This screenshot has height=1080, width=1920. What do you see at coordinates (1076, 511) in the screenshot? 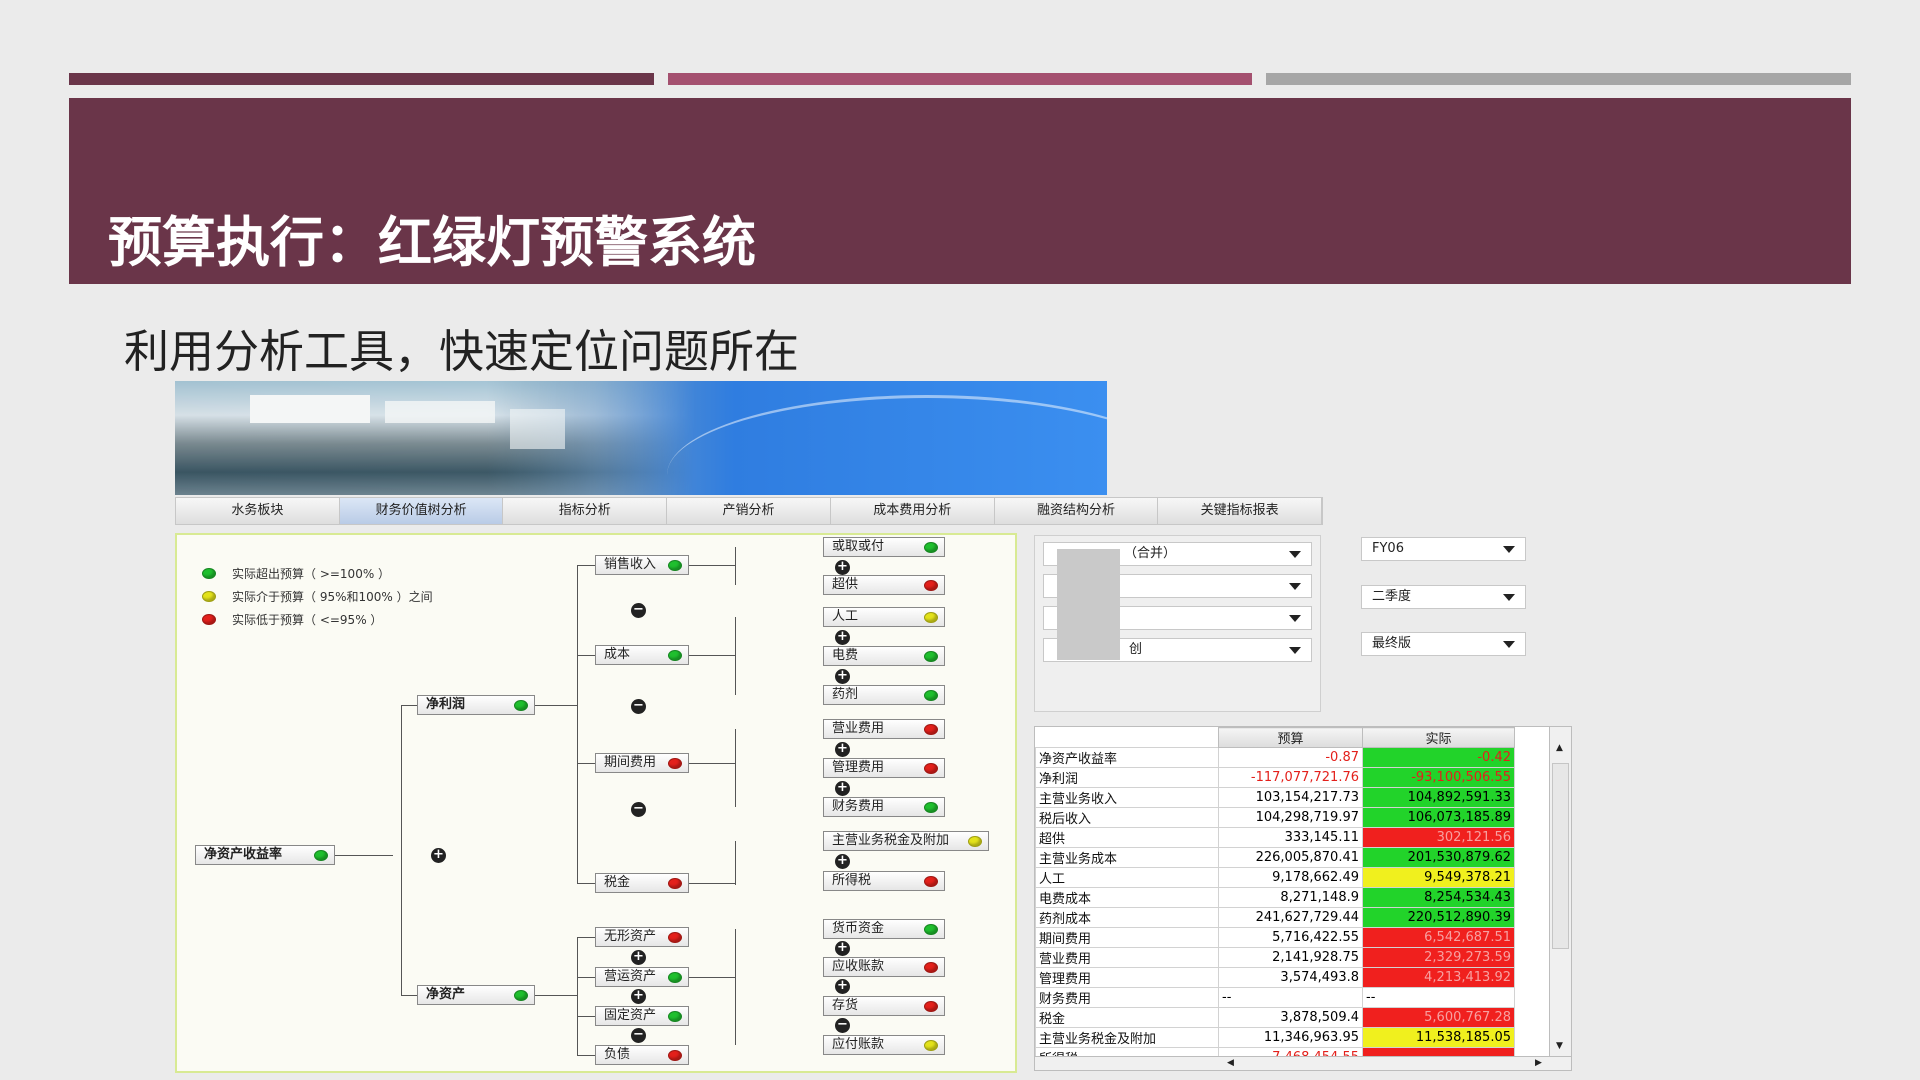
I see `tab-financing: 融资结构分析` at bounding box center [1076, 511].